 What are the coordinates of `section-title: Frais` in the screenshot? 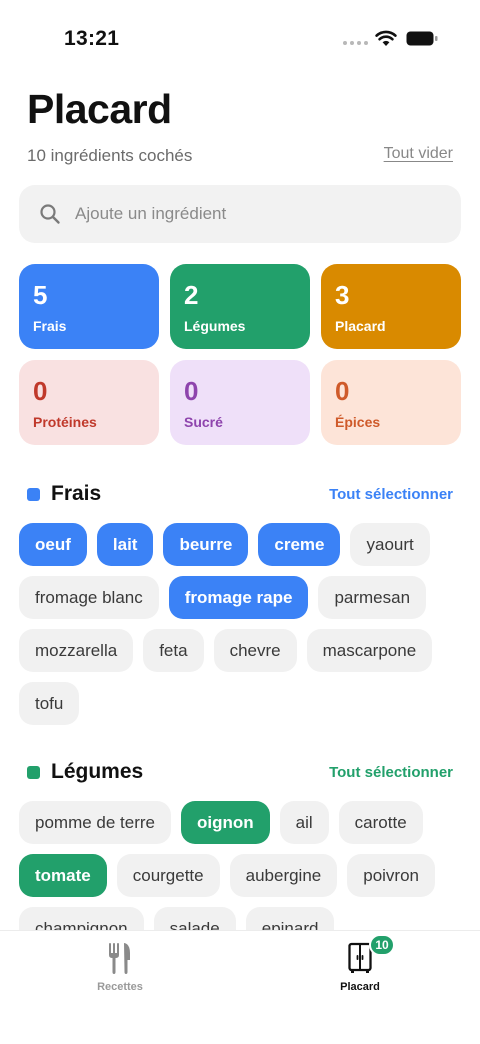 It's located at (76, 493).